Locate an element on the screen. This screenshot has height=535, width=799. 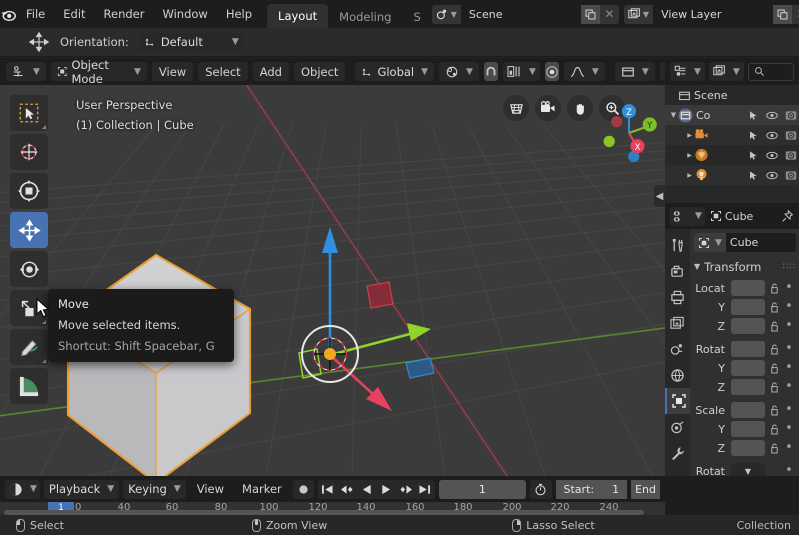
auto-keying-toggle is located at coordinates (303, 489).